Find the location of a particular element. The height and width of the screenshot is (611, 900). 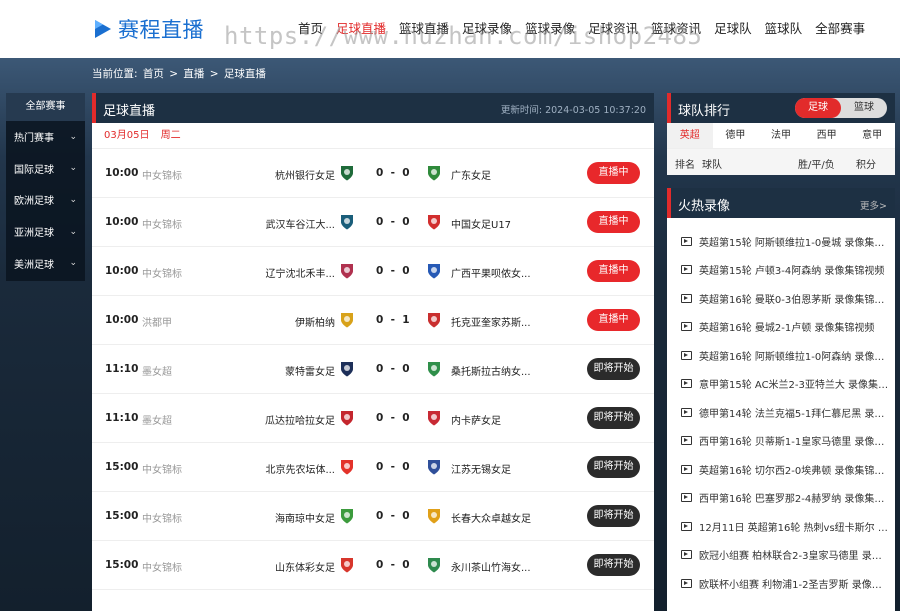

match-score: 0 - 1 is located at coordinates (393, 320).